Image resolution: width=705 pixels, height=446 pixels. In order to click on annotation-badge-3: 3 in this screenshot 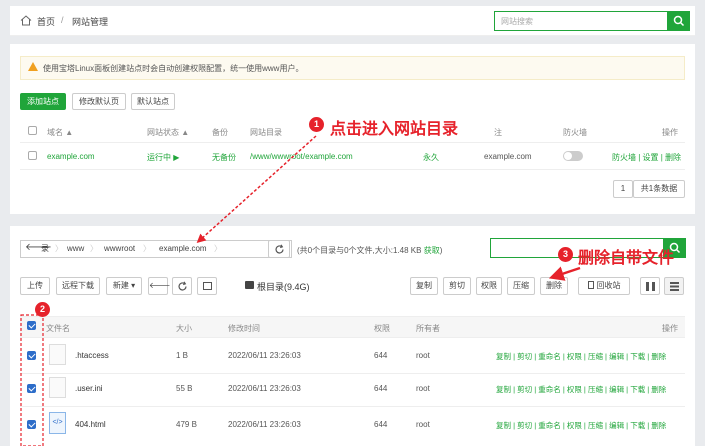, I will do `click(565, 254)`.